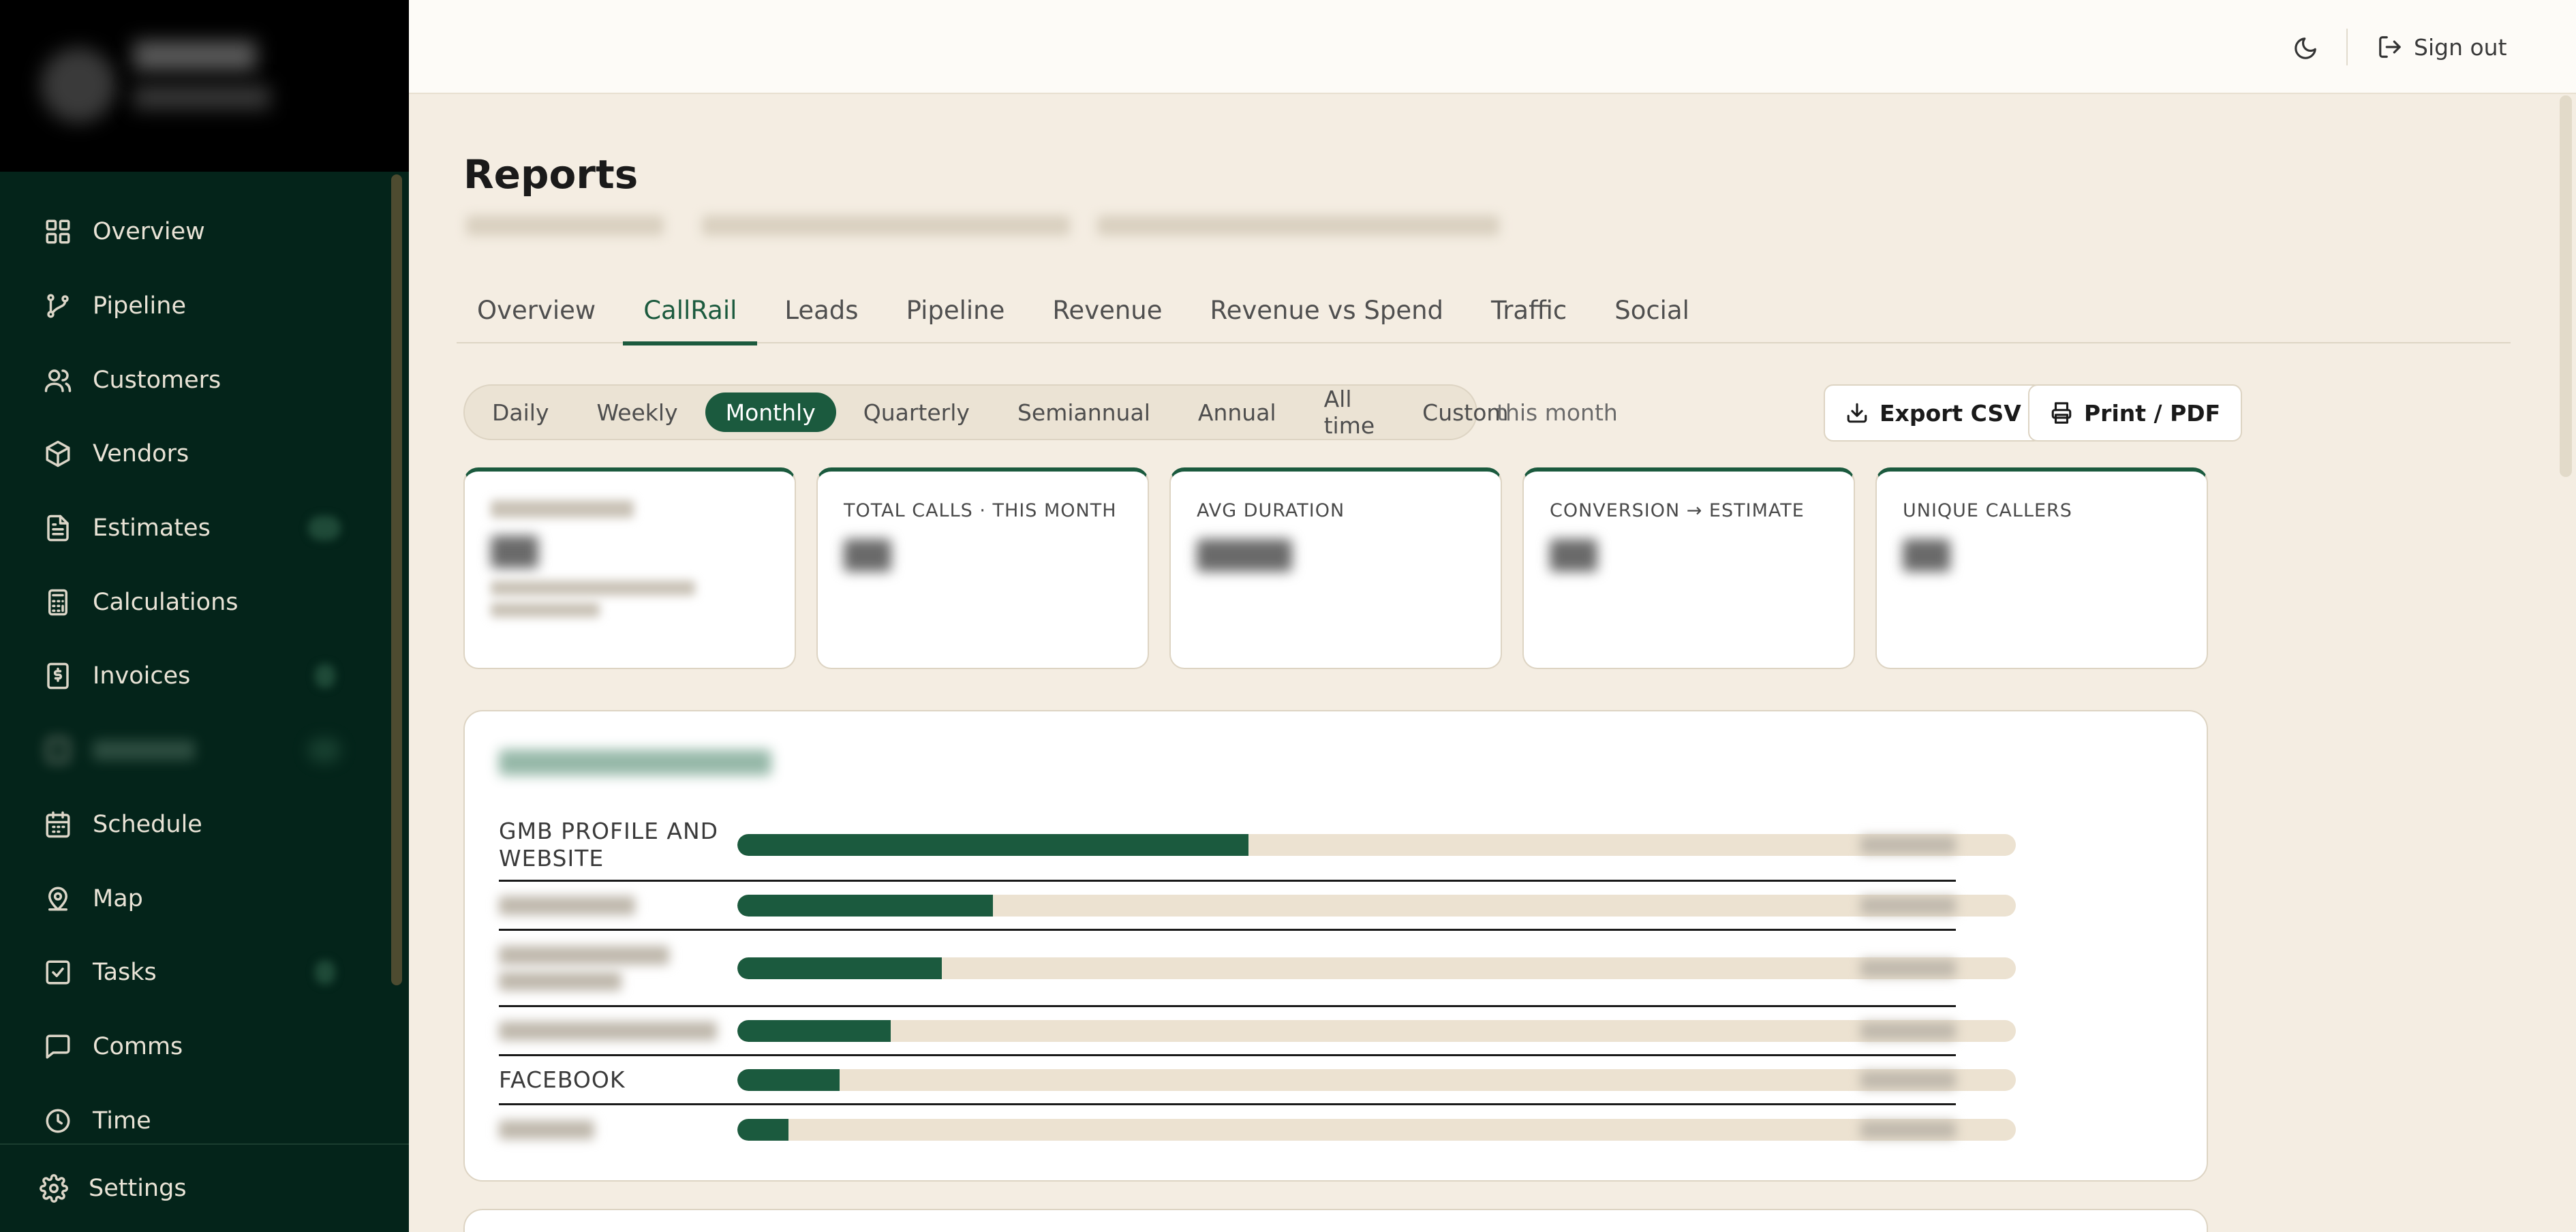 The width and height of the screenshot is (2576, 1232). Describe the element at coordinates (1350, 412) in the screenshot. I see `period-all-time: All time` at that location.